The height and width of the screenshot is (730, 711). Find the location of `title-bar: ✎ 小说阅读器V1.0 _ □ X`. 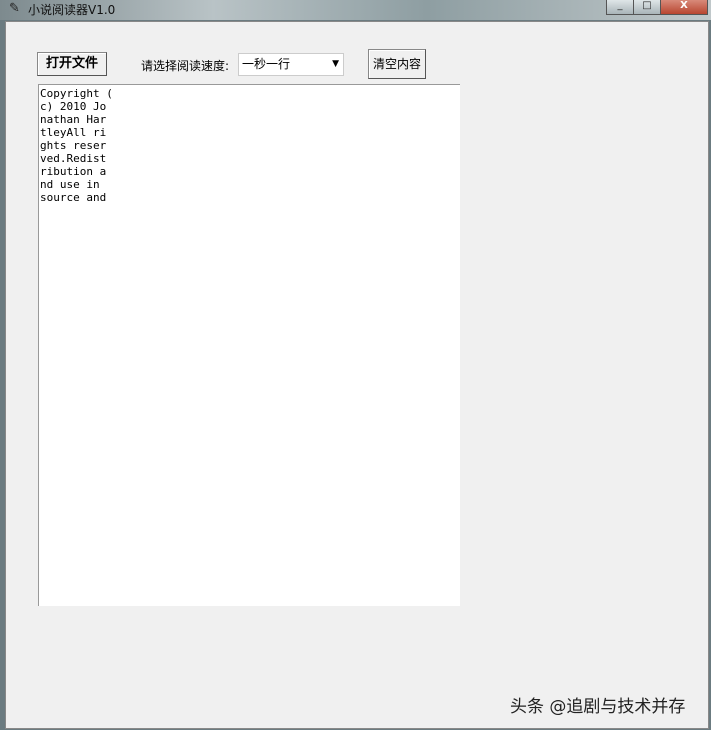

title-bar: ✎ 小说阅读器V1.0 _ □ X is located at coordinates (355, 10).